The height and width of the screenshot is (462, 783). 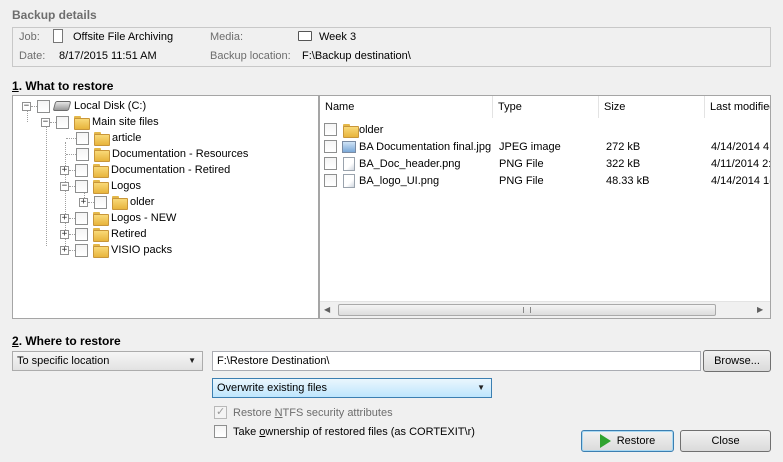 I want to click on tree-item-retired: + Retired, so click(x=103, y=234).